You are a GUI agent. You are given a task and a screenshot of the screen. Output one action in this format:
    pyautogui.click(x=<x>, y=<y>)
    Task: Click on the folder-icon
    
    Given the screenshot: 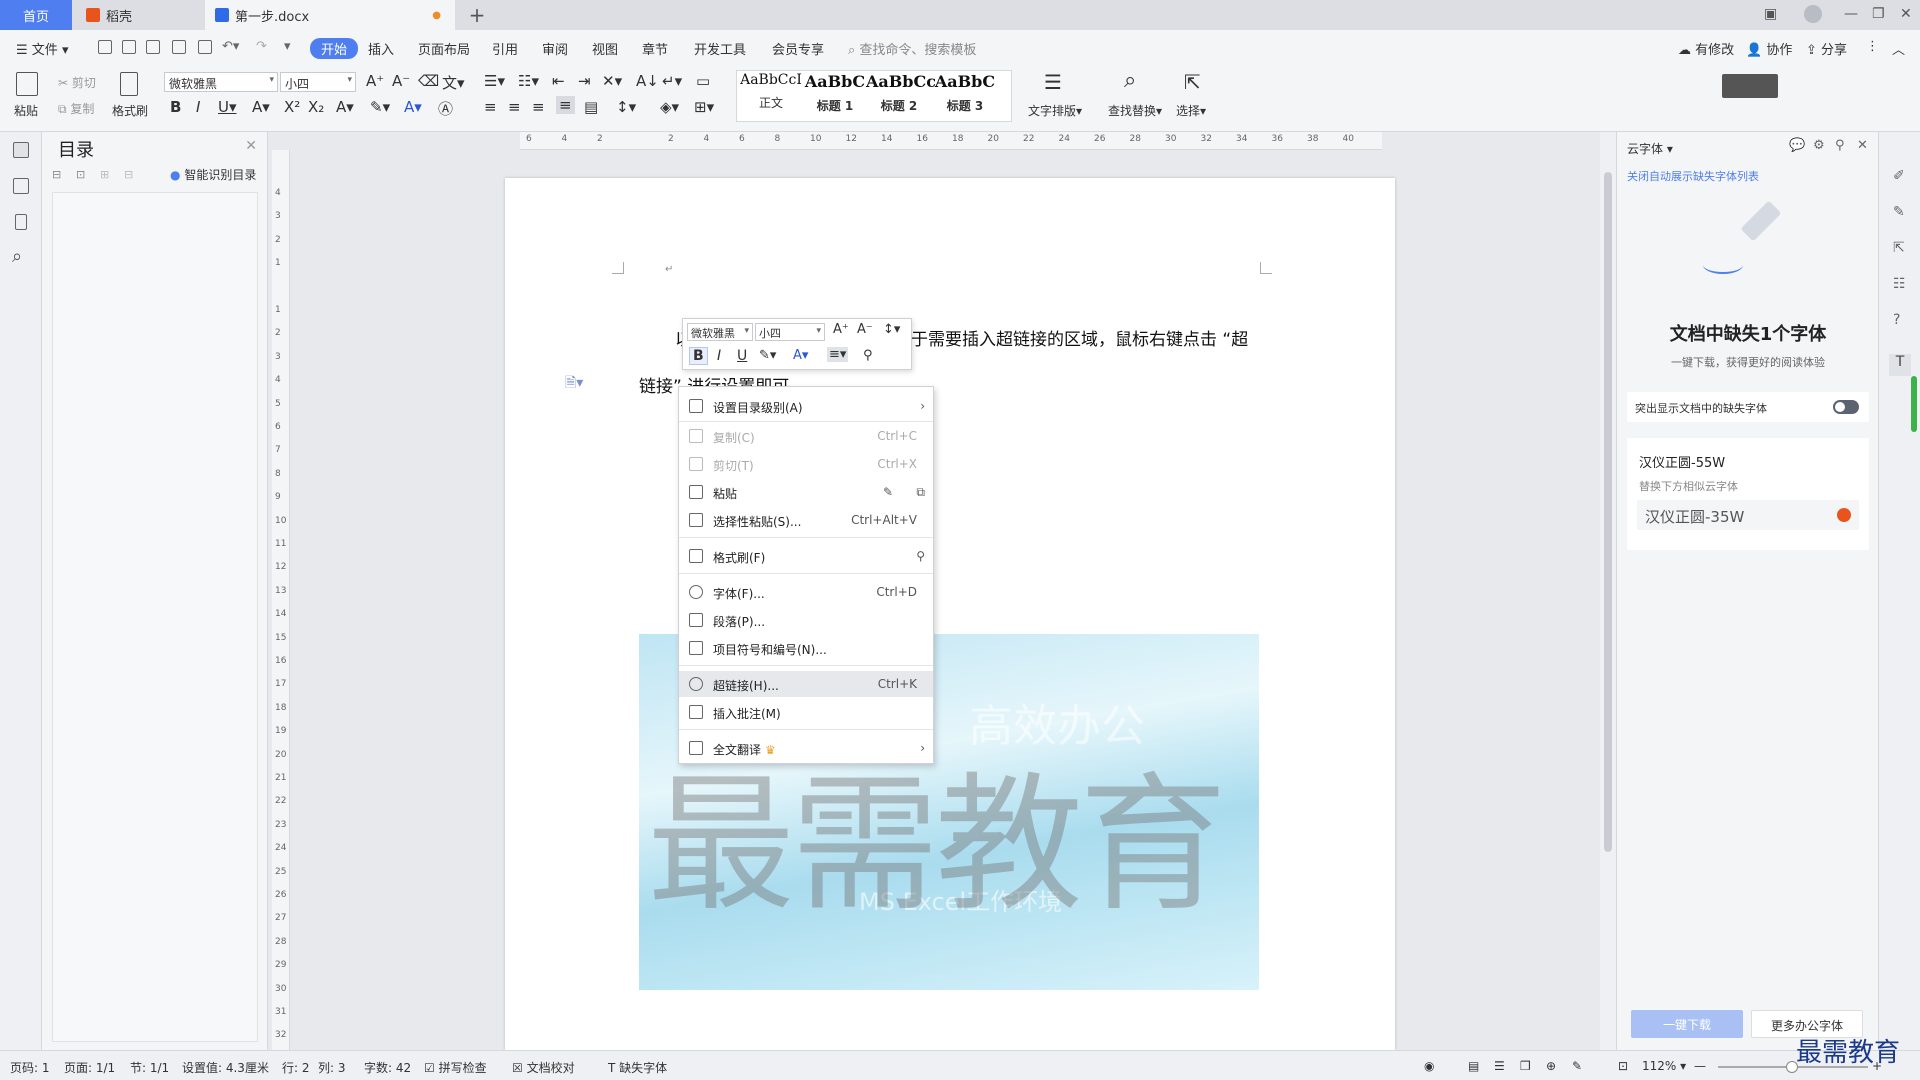 What is the action you would take?
    pyautogui.click(x=21, y=186)
    